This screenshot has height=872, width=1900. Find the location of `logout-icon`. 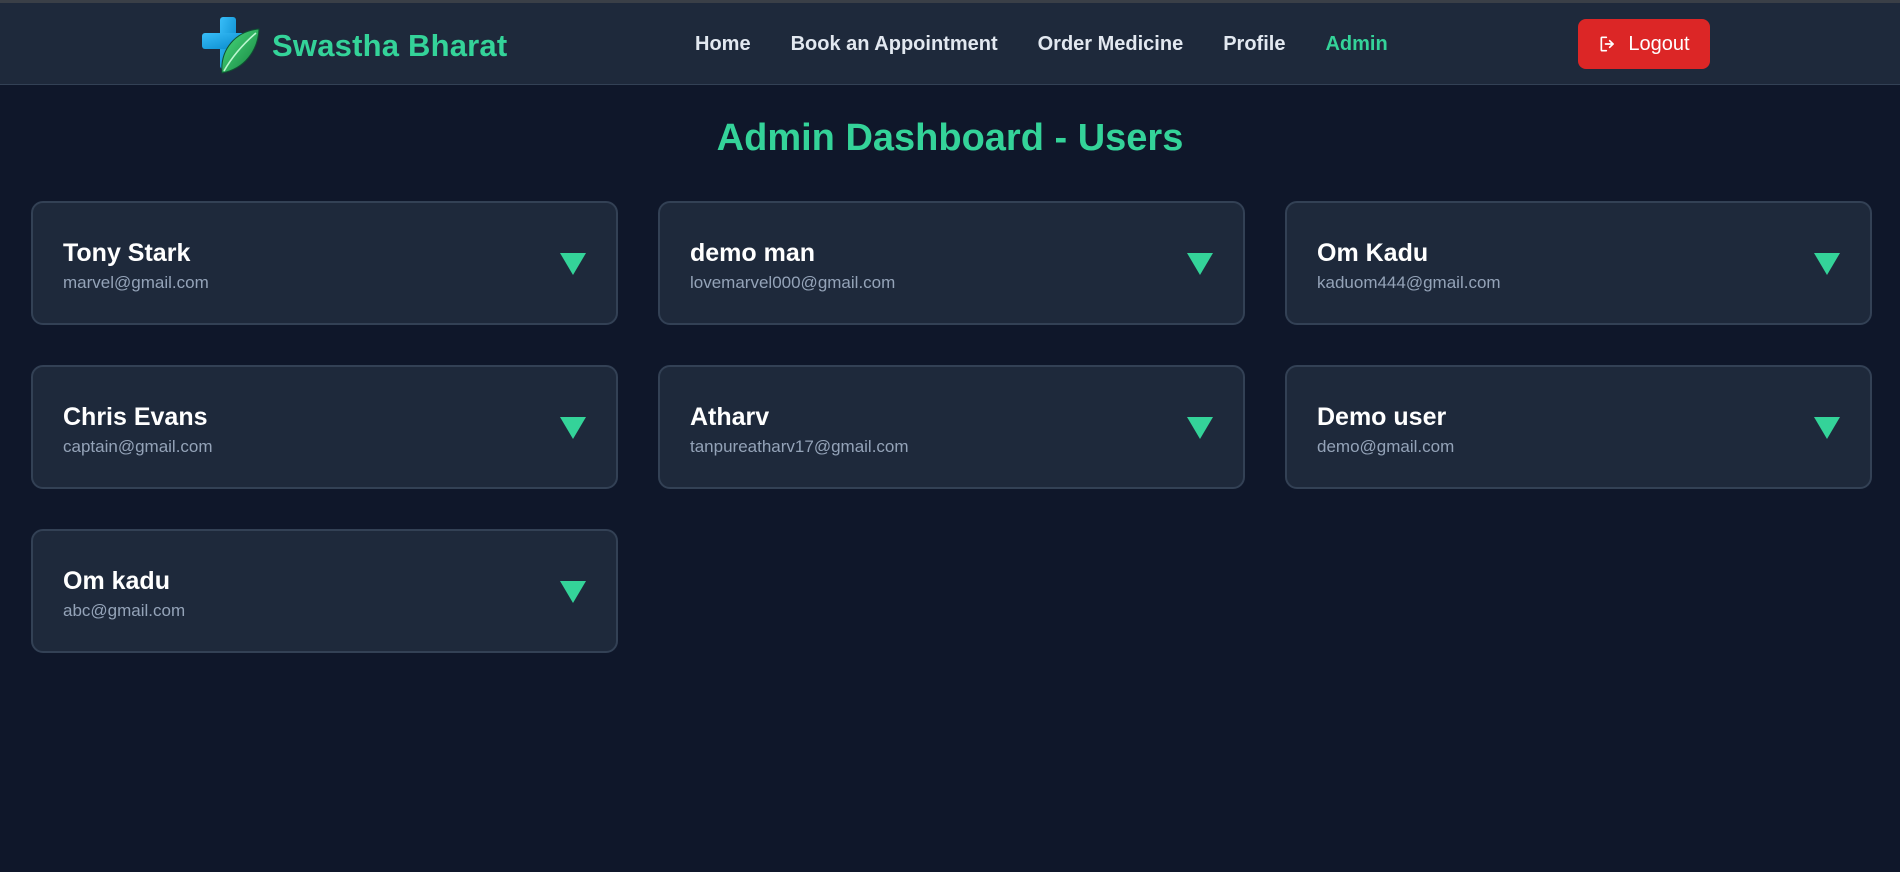

logout-icon is located at coordinates (1607, 44).